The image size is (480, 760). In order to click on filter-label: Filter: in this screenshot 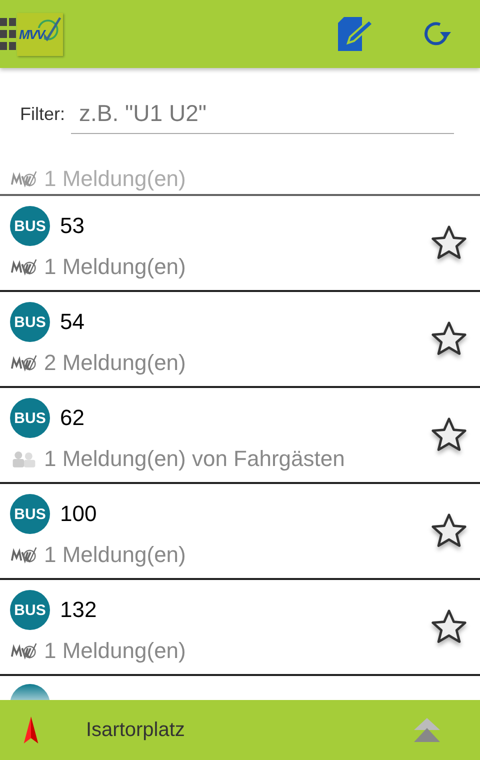, I will do `click(42, 114)`.